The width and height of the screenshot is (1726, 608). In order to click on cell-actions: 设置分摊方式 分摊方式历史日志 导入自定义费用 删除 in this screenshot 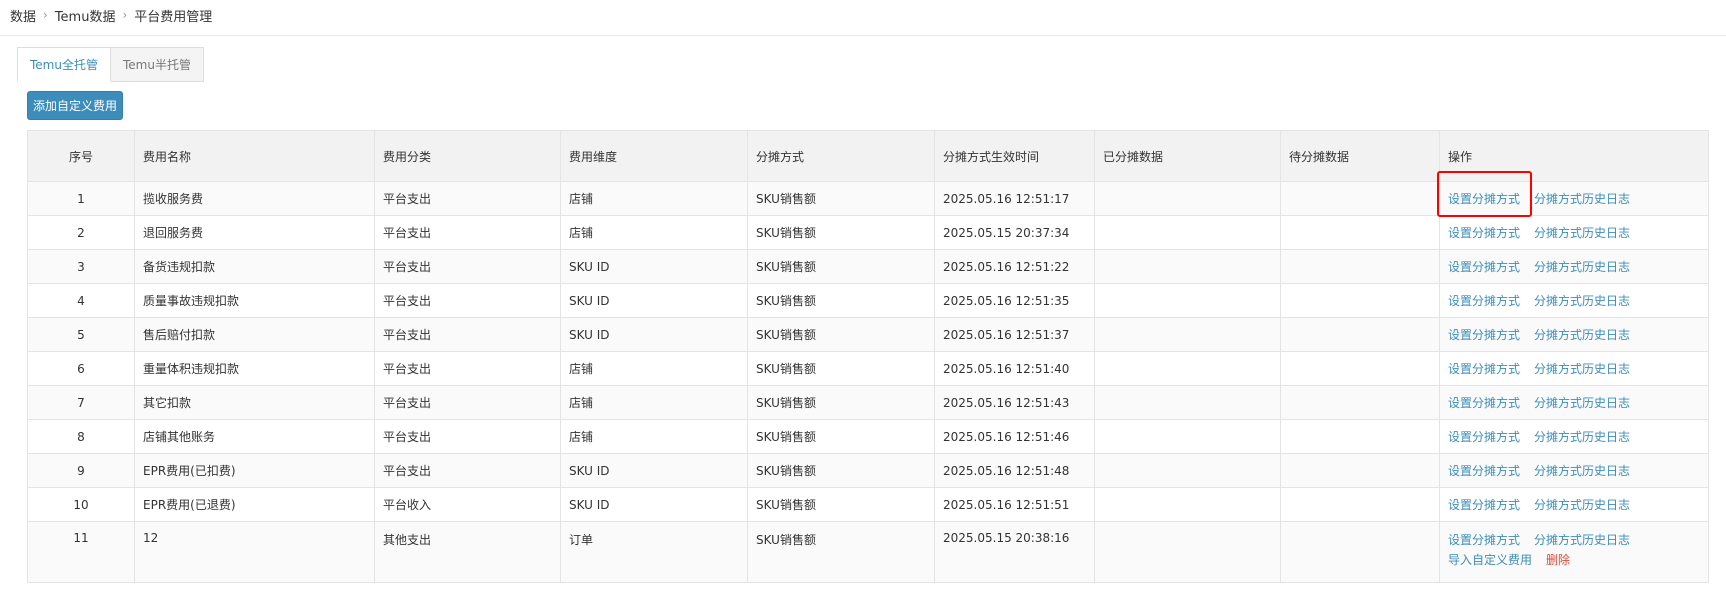, I will do `click(1574, 552)`.